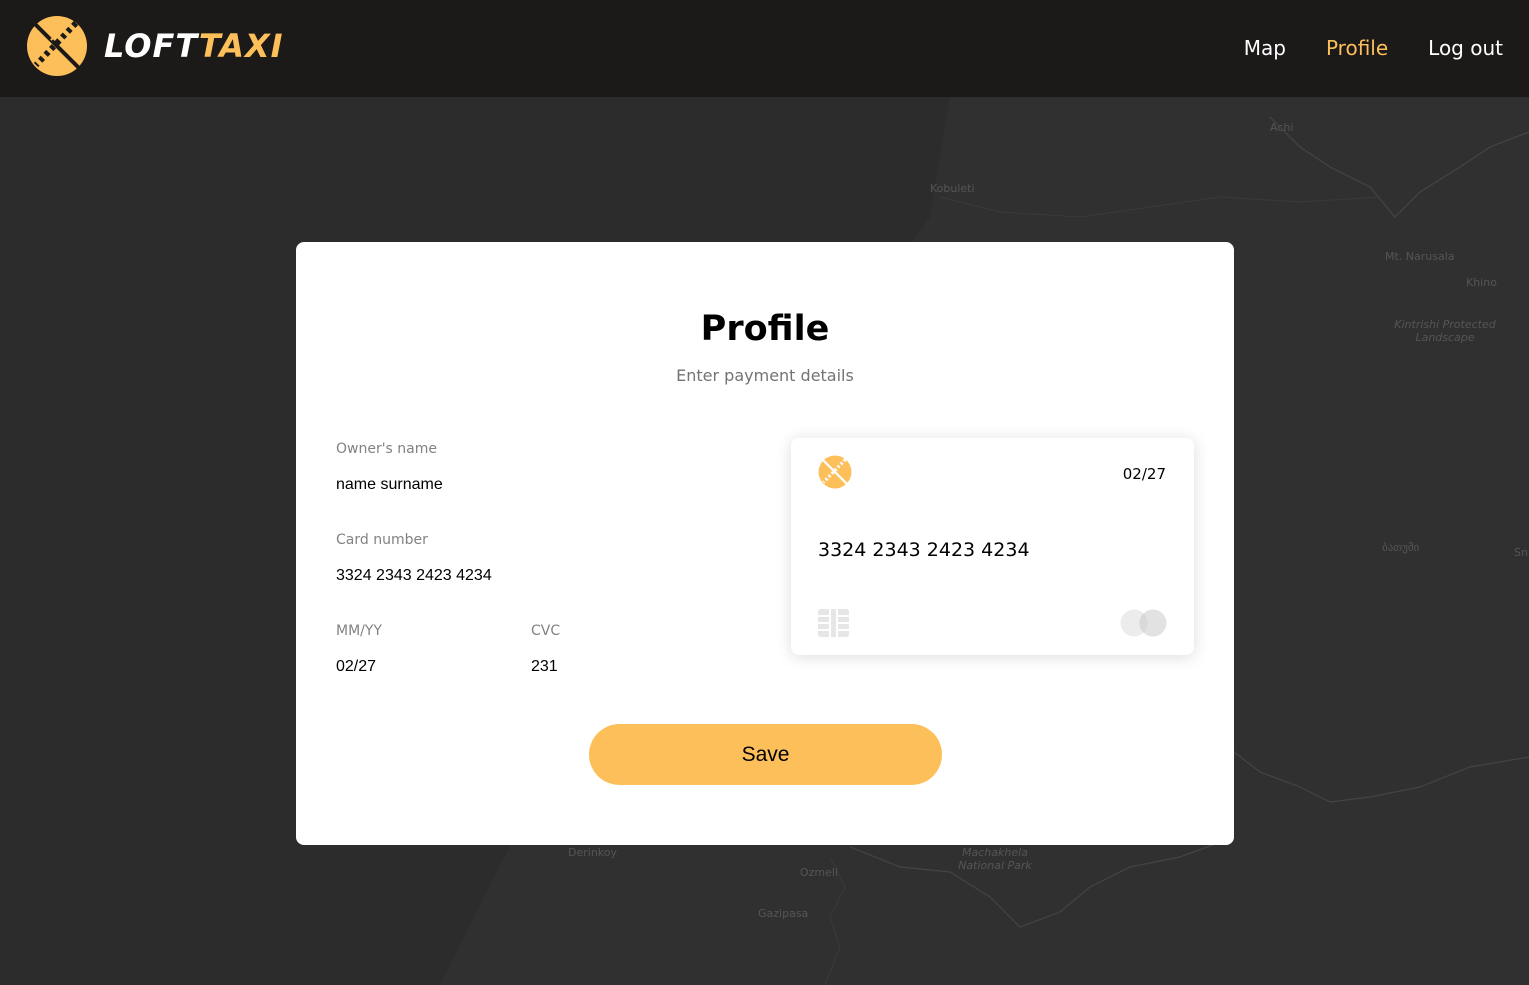 This screenshot has height=985, width=1529. I want to click on logo-text-taxi: TAXI, so click(241, 46).